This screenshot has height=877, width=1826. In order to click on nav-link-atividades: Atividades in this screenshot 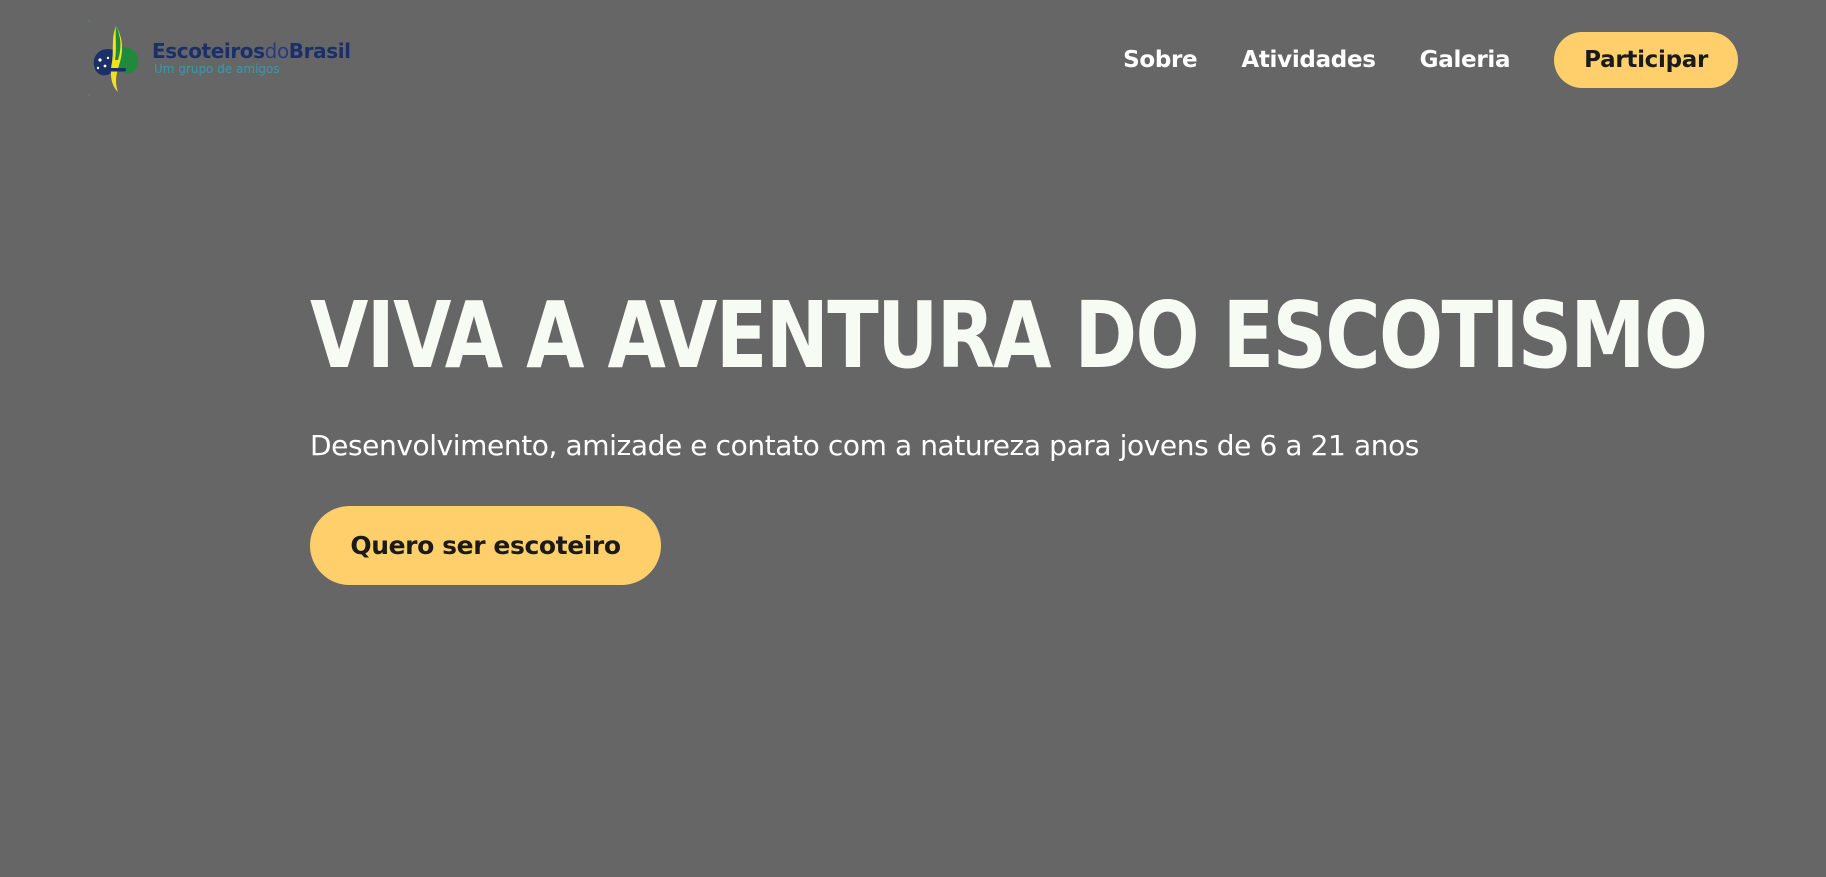, I will do `click(1308, 60)`.